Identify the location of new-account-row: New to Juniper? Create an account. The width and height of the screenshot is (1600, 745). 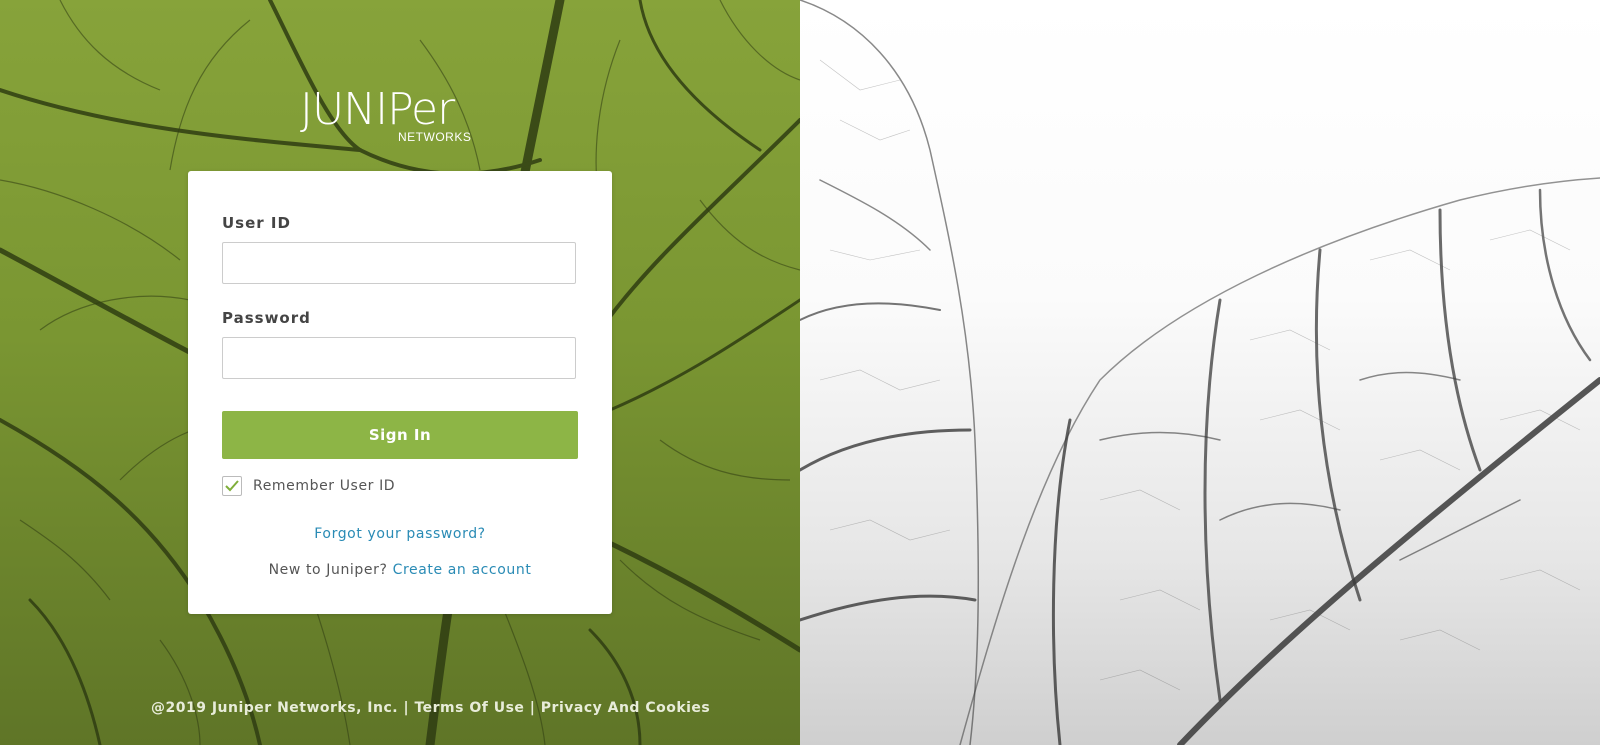
(400, 570).